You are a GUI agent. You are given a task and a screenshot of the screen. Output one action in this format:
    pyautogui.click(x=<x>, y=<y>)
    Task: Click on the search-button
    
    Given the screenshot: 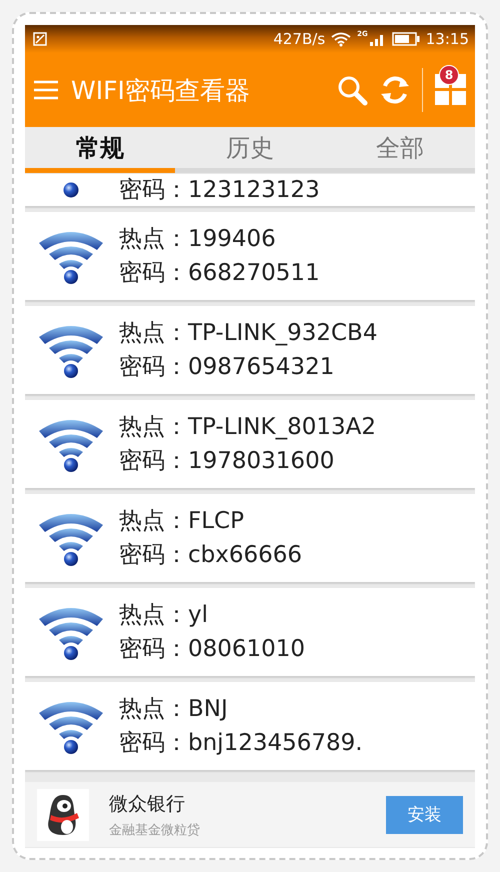 What is the action you would take?
    pyautogui.click(x=352, y=90)
    